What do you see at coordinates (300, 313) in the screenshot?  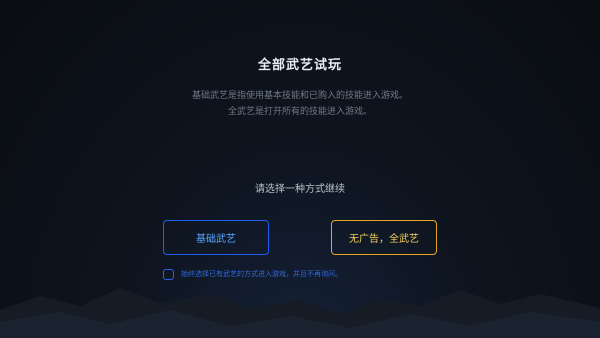 I see `mountain-background` at bounding box center [300, 313].